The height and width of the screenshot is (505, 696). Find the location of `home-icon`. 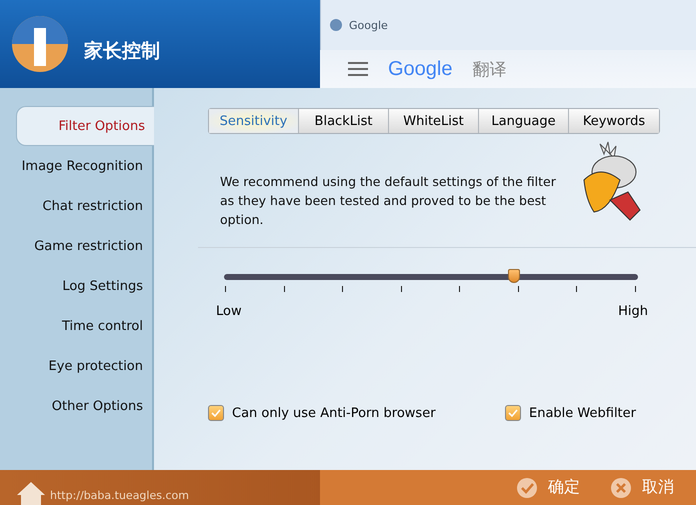

home-icon is located at coordinates (31, 493).